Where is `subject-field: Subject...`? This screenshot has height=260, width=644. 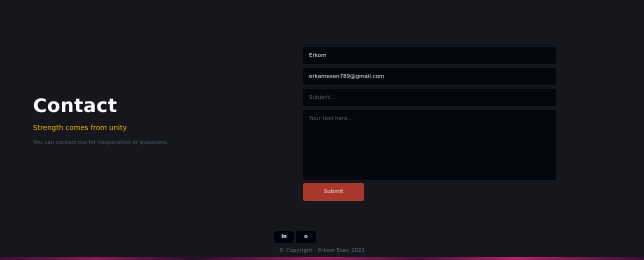 subject-field: Subject... is located at coordinates (429, 97).